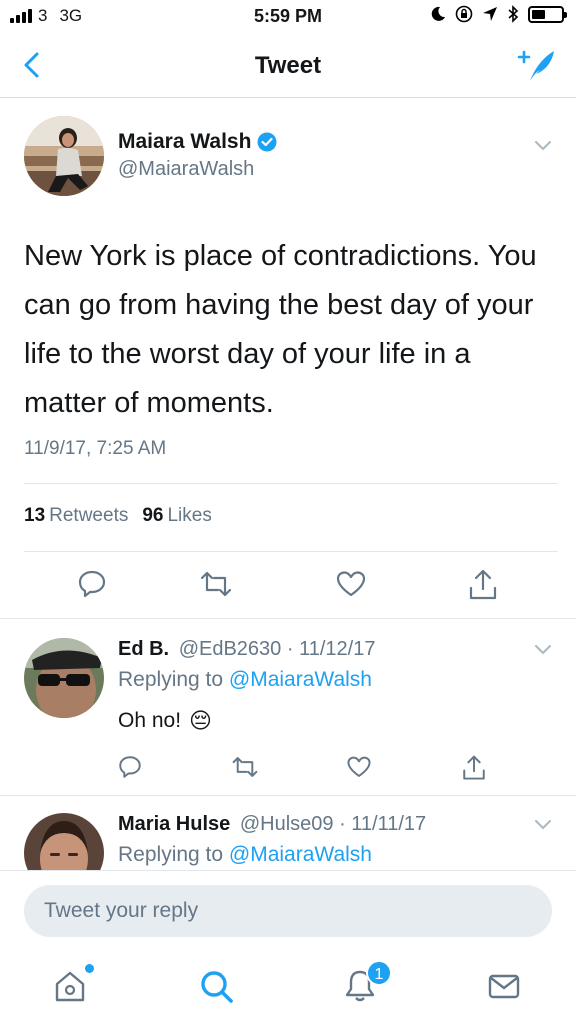  I want to click on orientation-lock-icon, so click(464, 14).